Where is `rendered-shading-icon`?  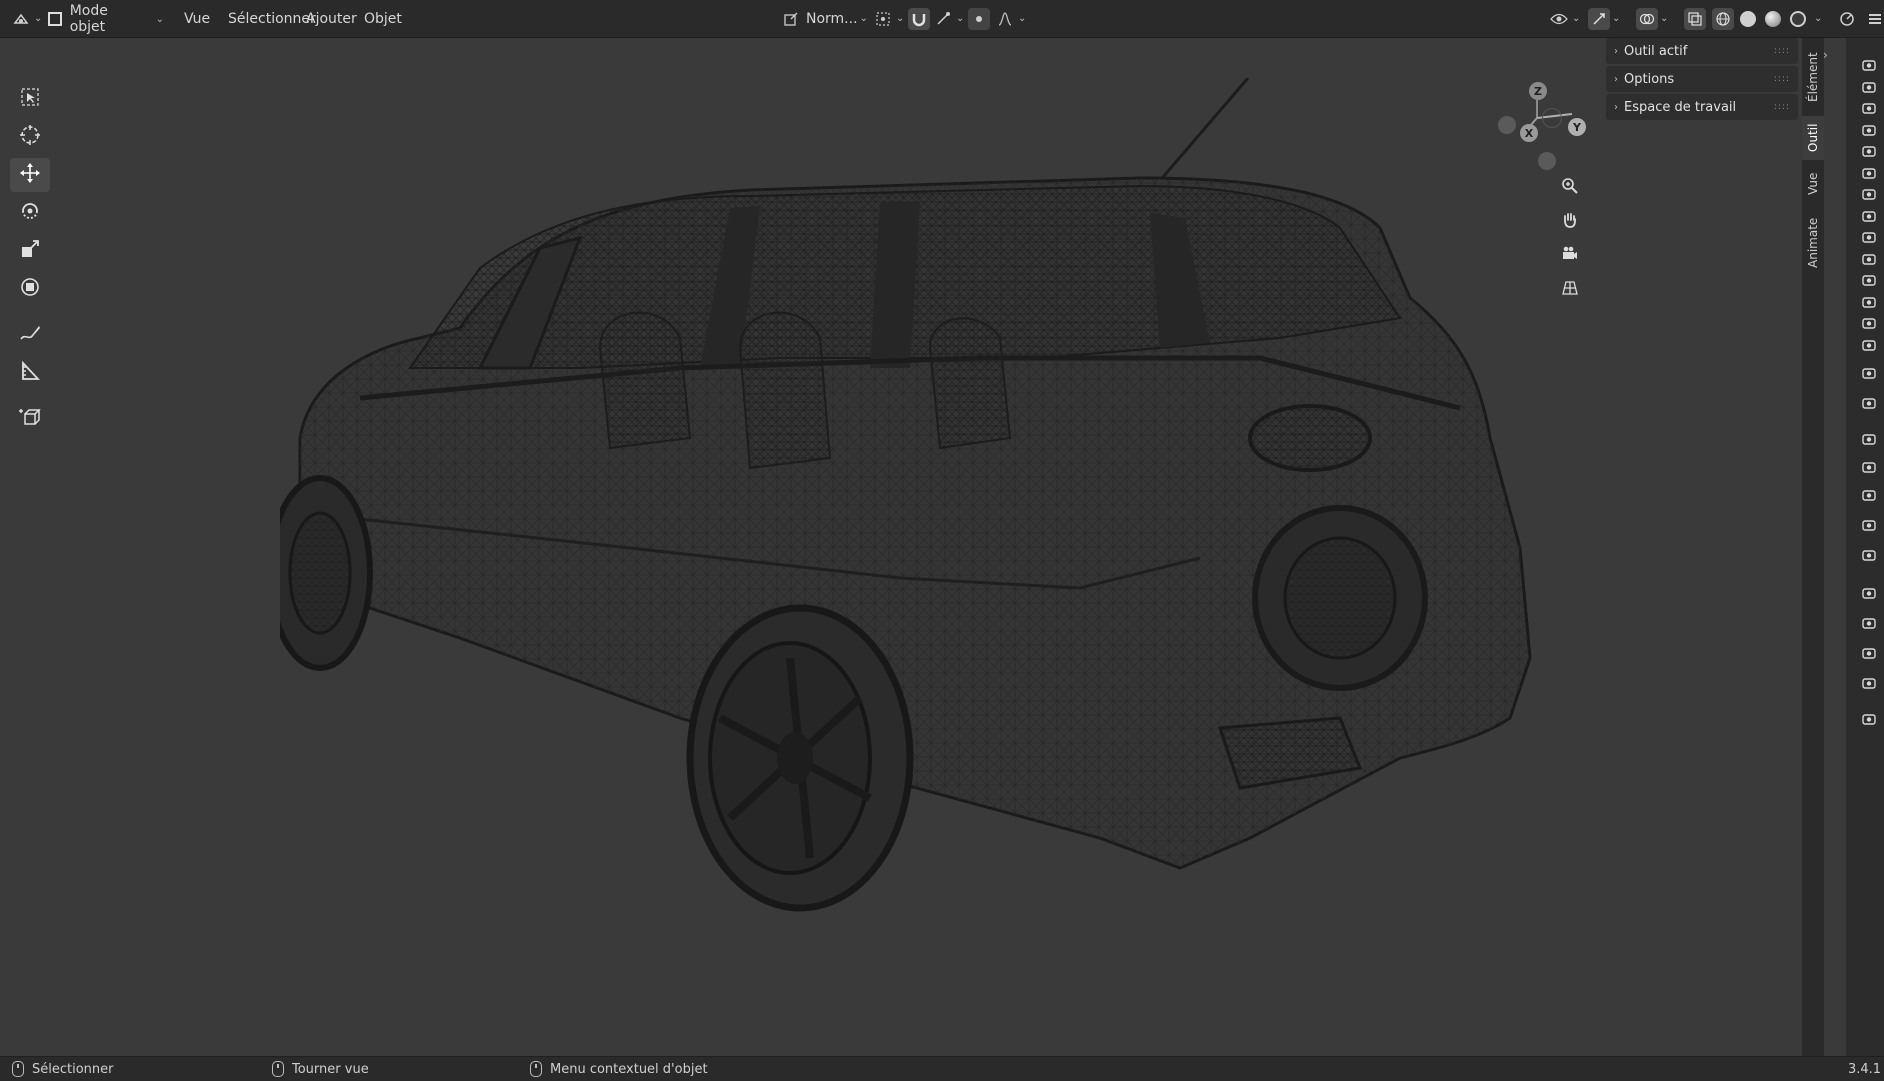 rendered-shading-icon is located at coordinates (1798, 19).